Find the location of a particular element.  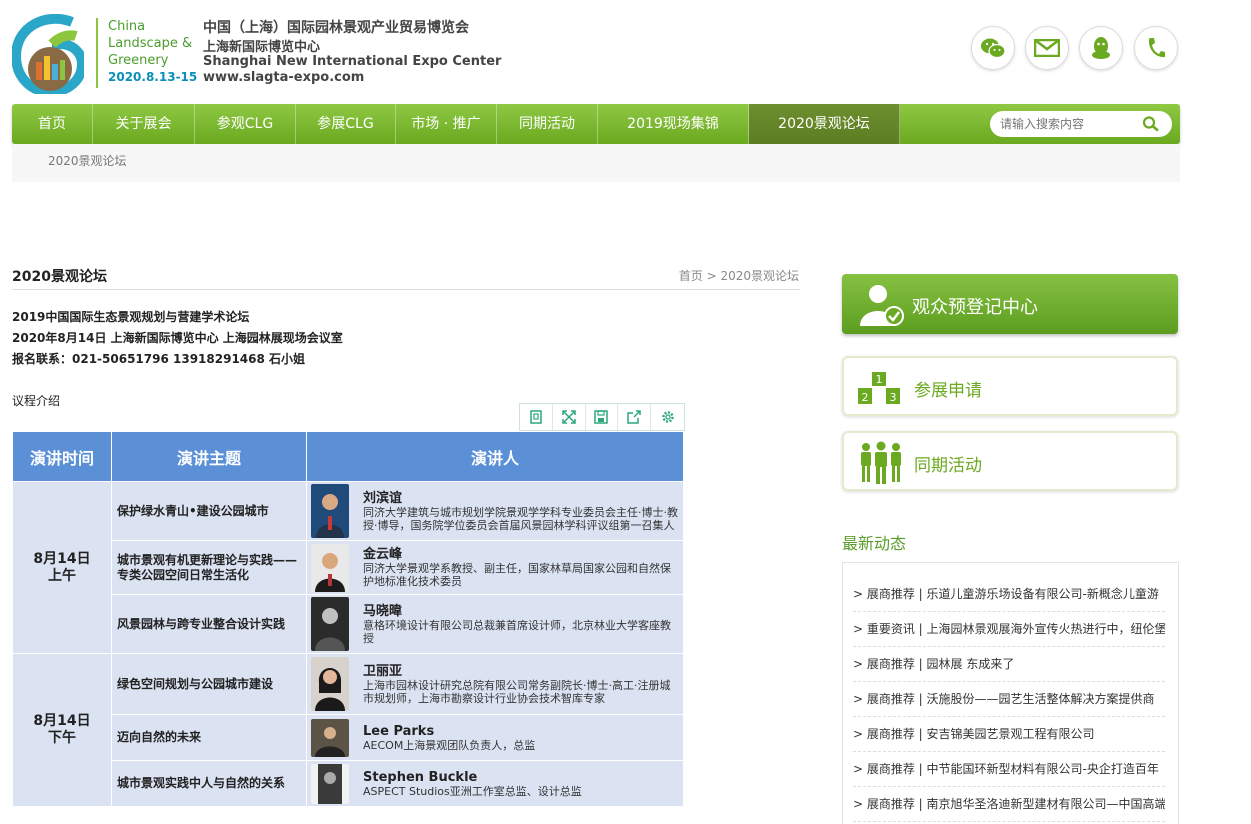

settings-button is located at coordinates (667, 417).